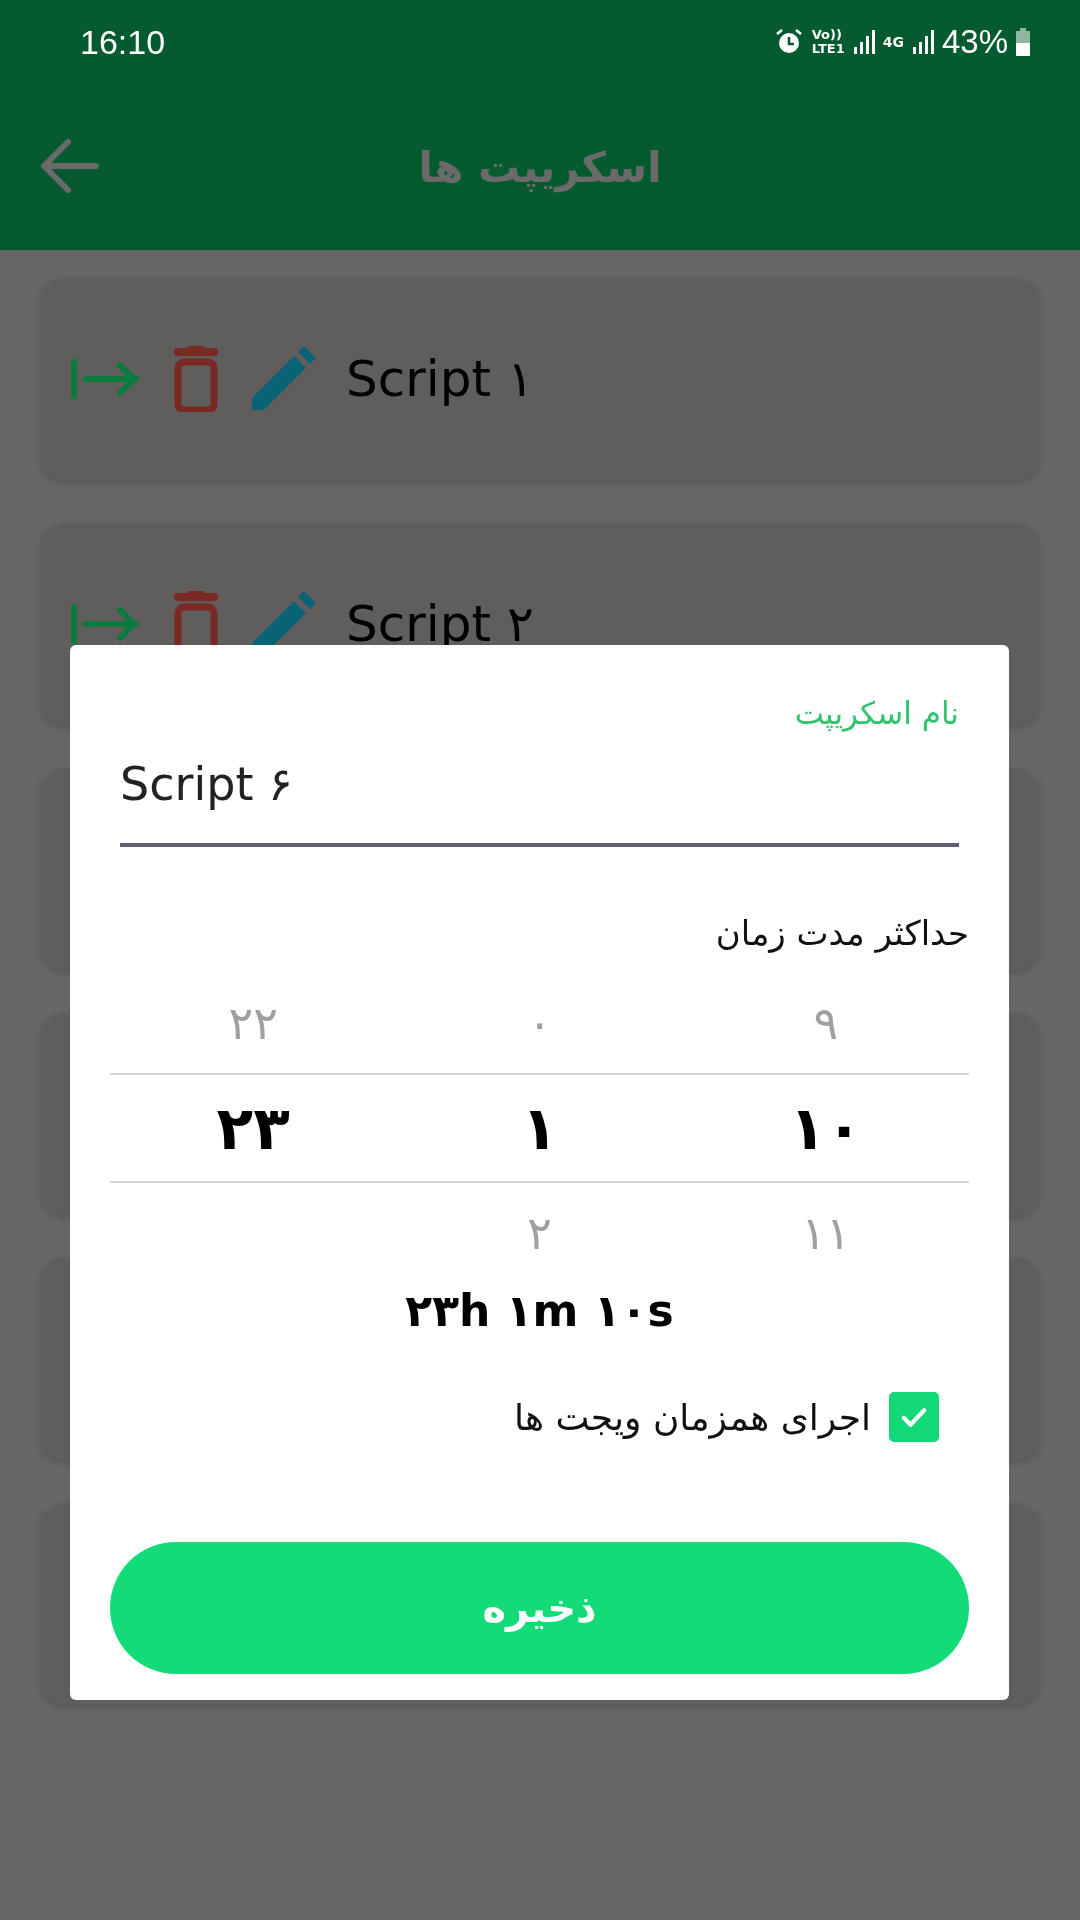 This screenshot has height=1920, width=1080. What do you see at coordinates (539, 1128) in the screenshot?
I see `picker-selected-value: ۱` at bounding box center [539, 1128].